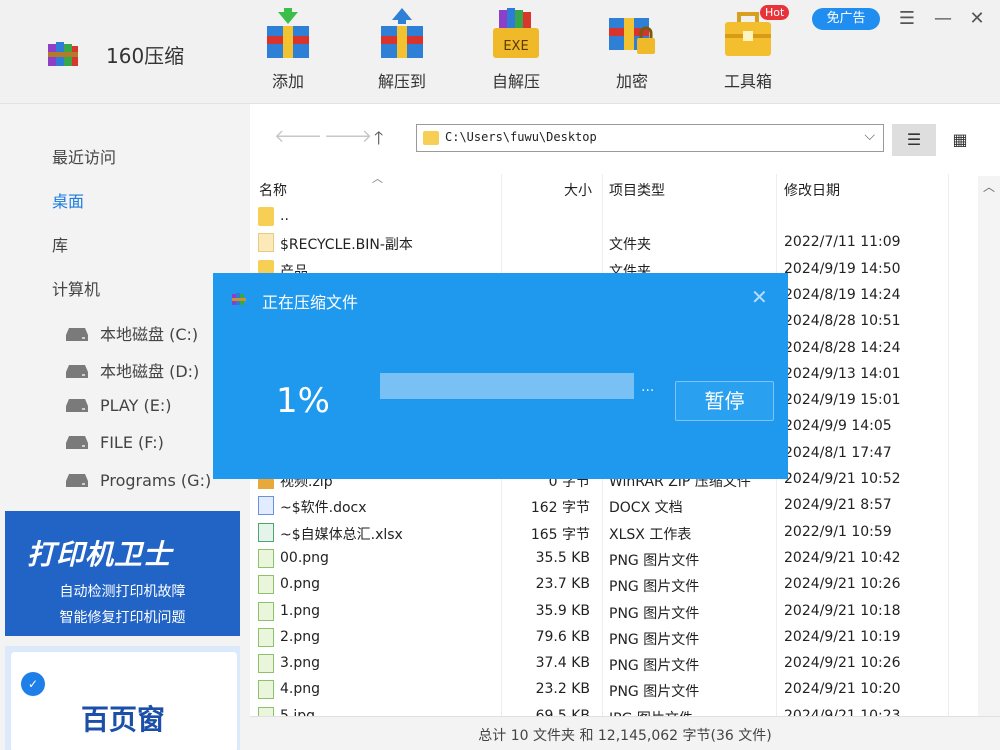 The height and width of the screenshot is (750, 1000). Describe the element at coordinates (377, 178) in the screenshot. I see `sort-ascending-icon: ︿` at that location.